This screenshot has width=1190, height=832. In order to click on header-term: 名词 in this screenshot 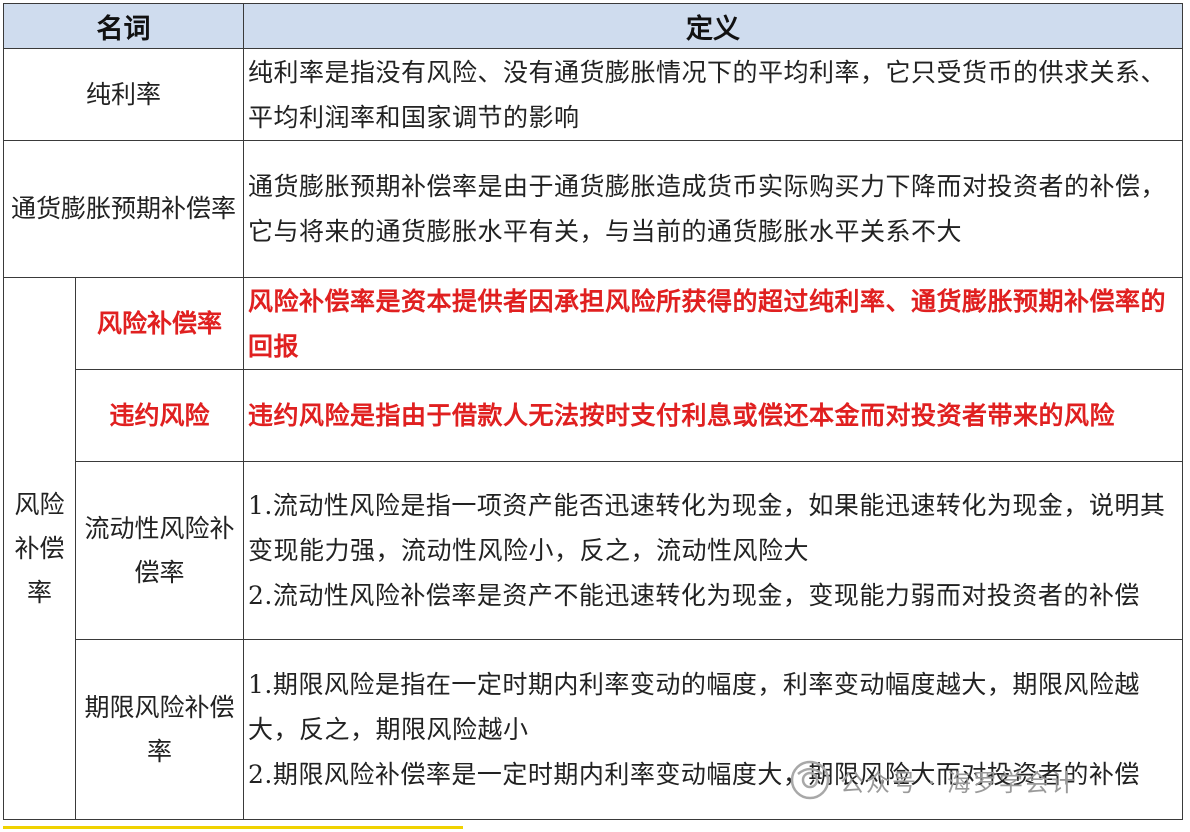, I will do `click(123, 26)`.